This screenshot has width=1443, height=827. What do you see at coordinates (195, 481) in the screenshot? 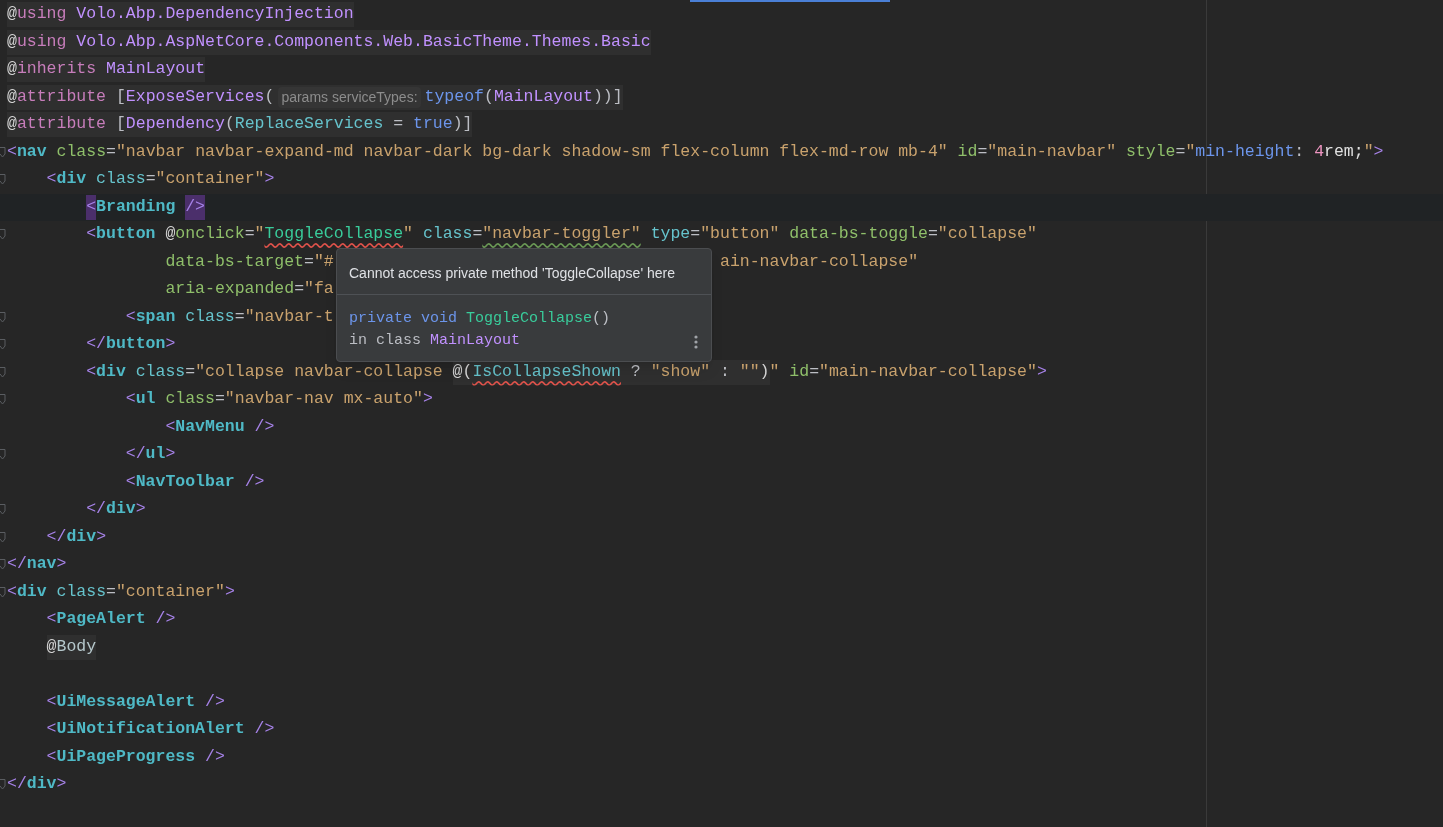
I see `code-line: <NavToolbar />` at bounding box center [195, 481].